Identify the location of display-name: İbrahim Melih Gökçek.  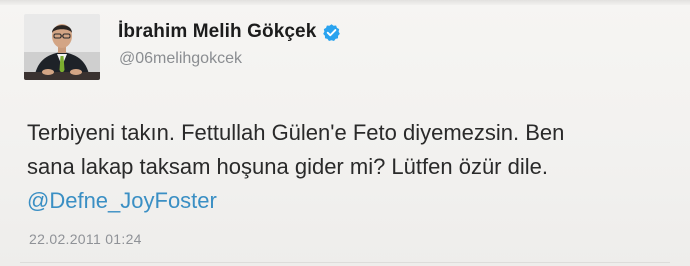
(217, 32).